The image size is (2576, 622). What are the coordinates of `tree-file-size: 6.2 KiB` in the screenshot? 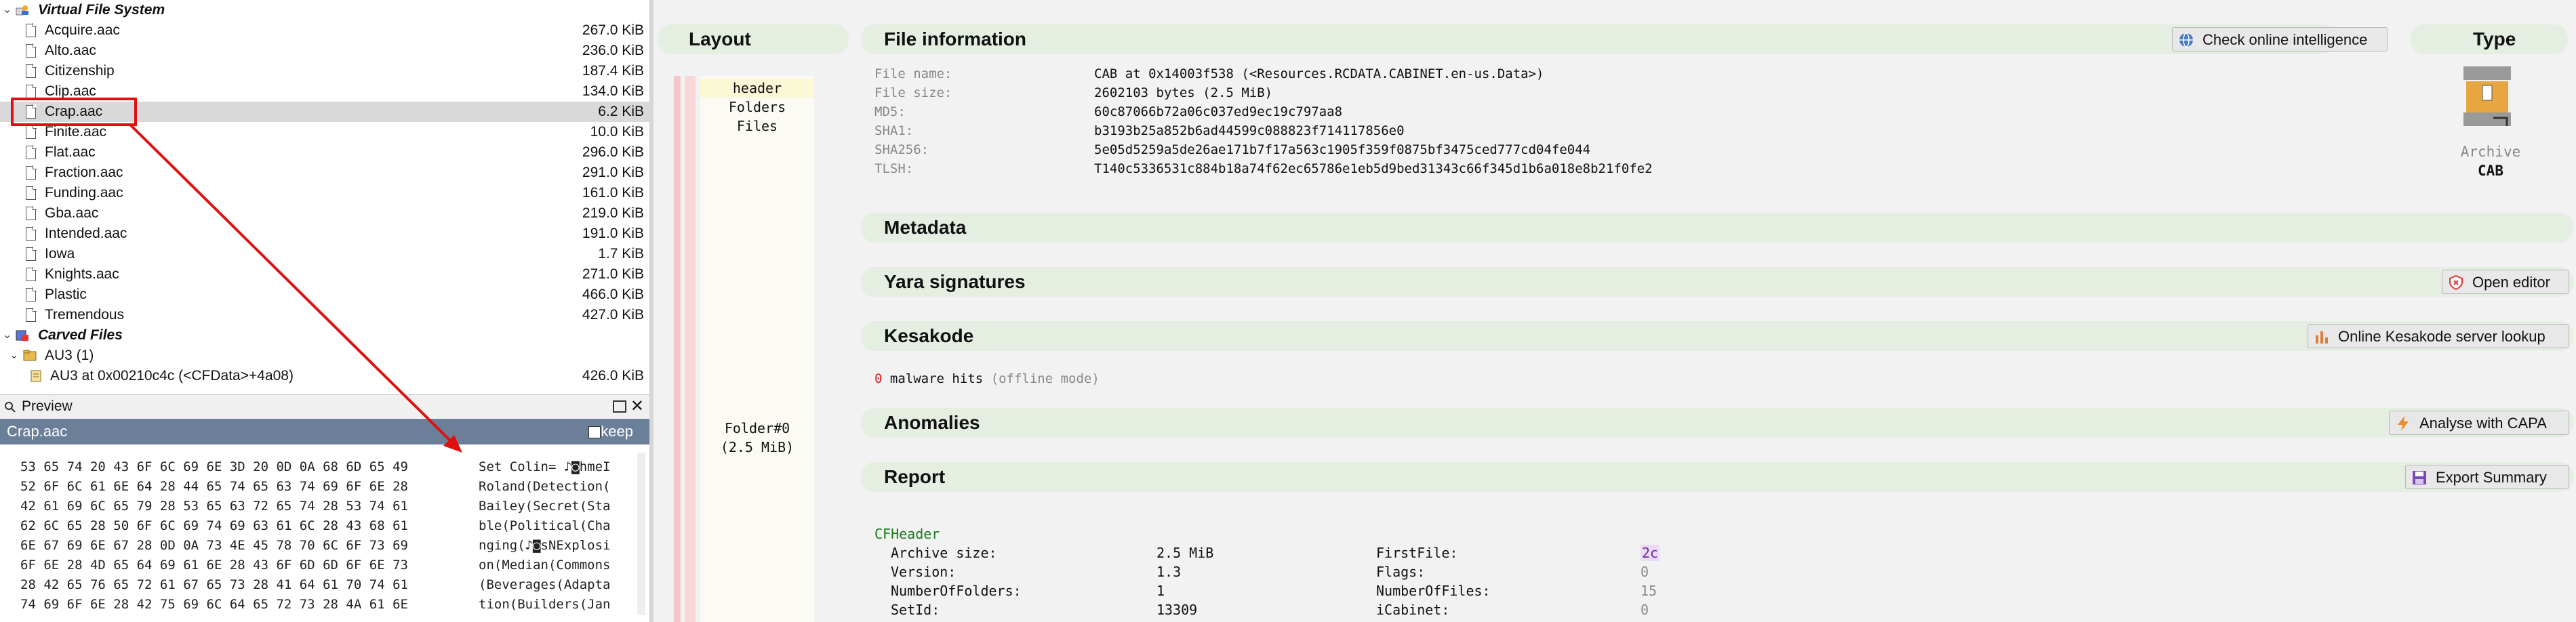 It's located at (621, 111).